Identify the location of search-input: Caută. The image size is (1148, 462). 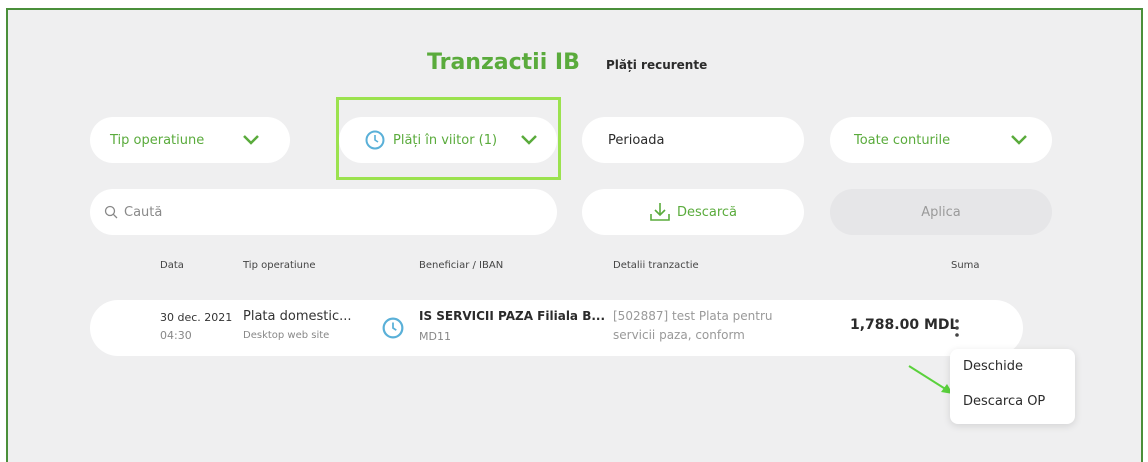
(143, 212).